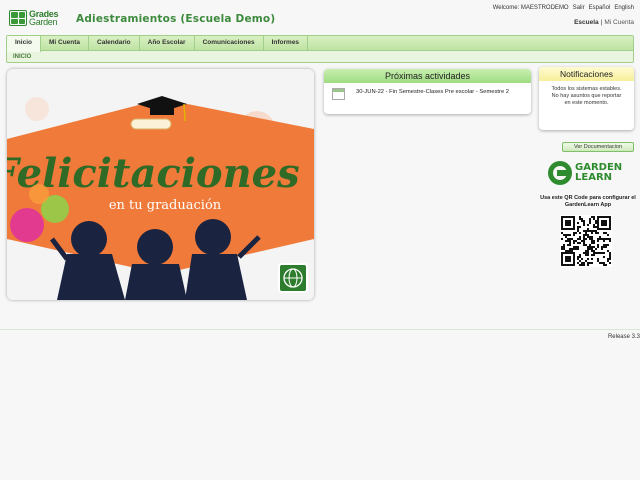 Image resolution: width=640 pixels, height=480 pixels. What do you see at coordinates (560, 173) in the screenshot?
I see `gardenlearn-logo-icon` at bounding box center [560, 173].